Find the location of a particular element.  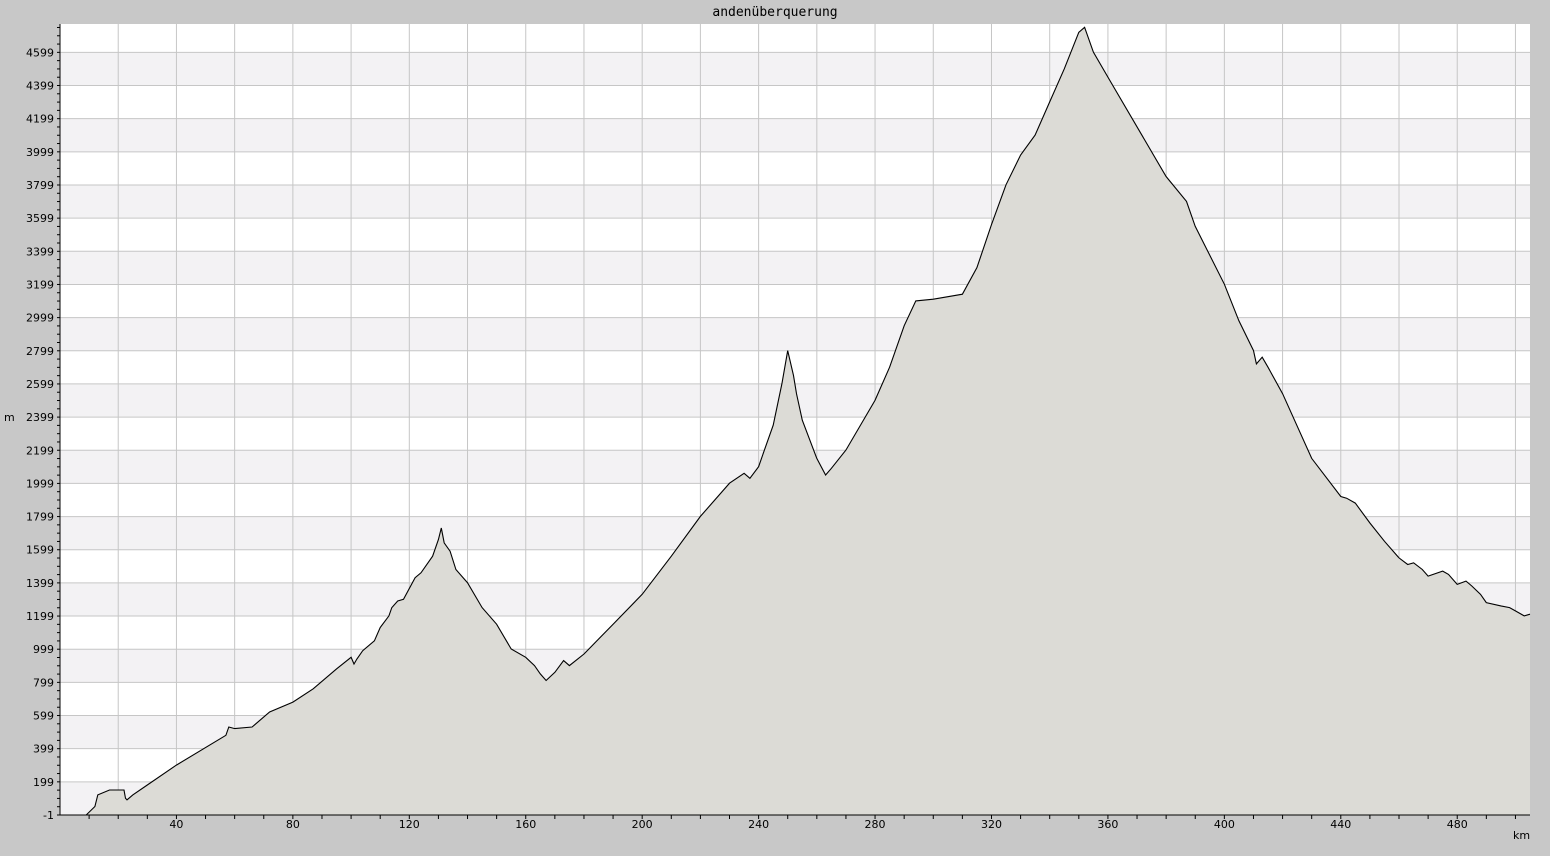

x-tick-label: 480 is located at coordinates (1457, 824).